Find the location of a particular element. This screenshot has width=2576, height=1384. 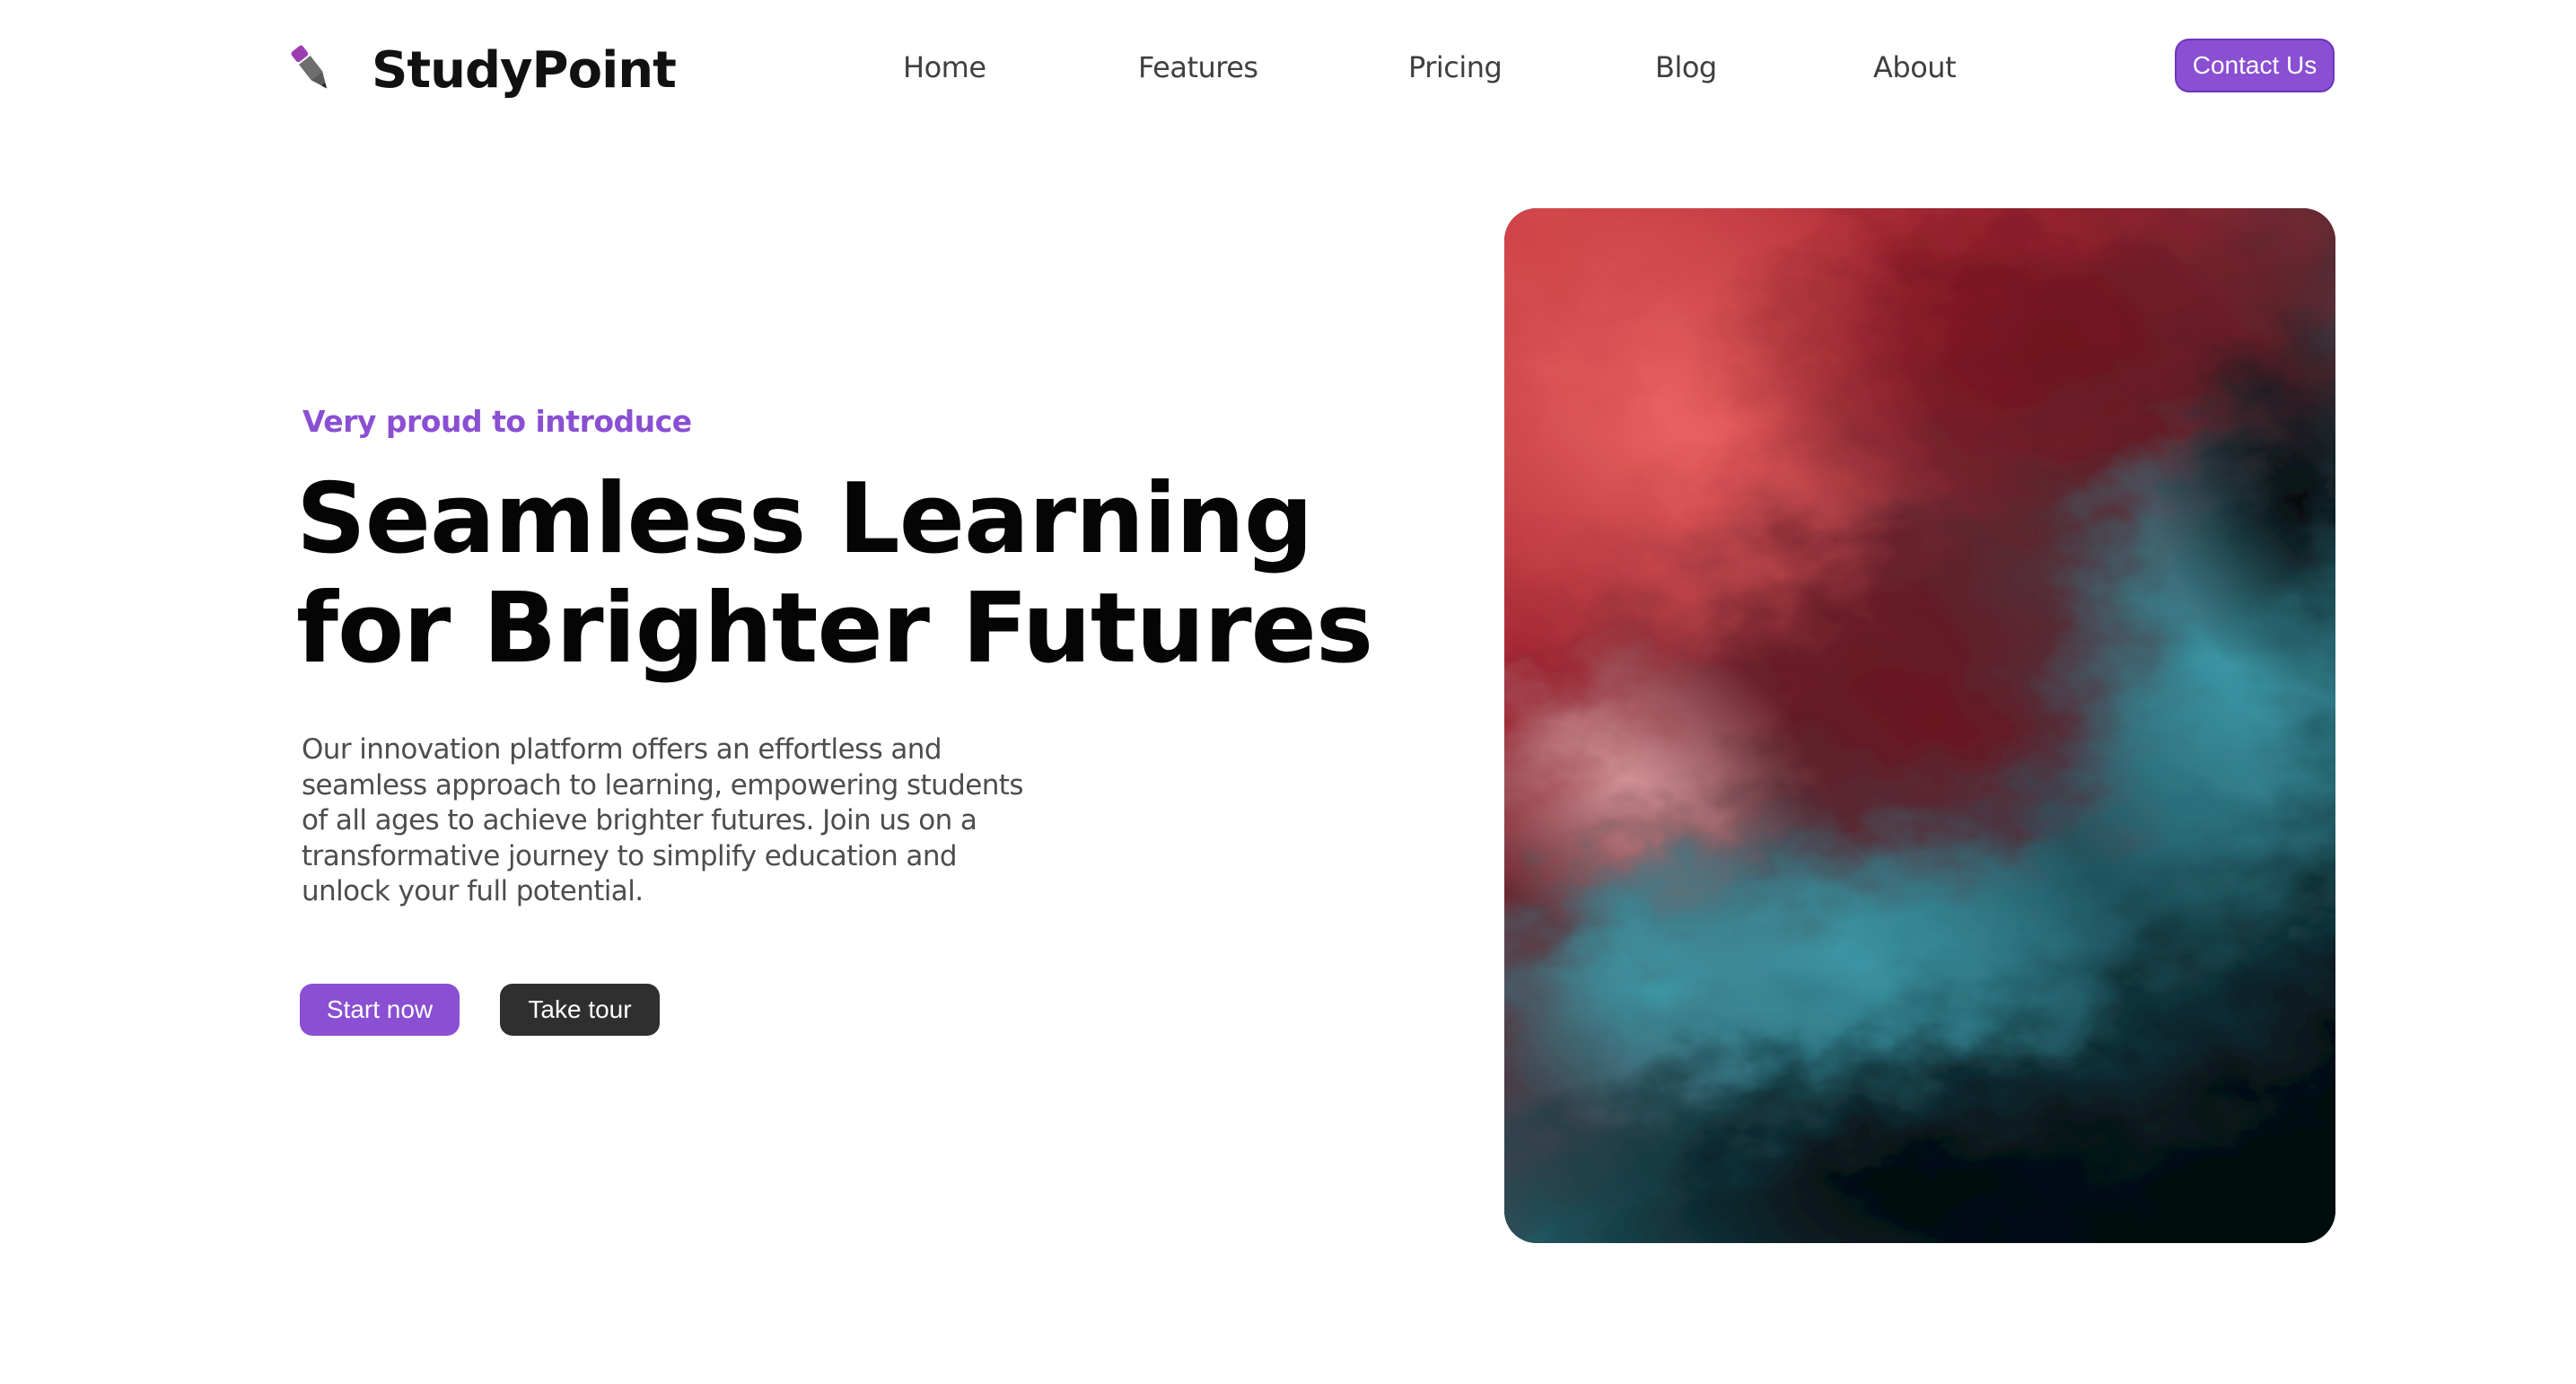

brand-logo: StudyPoint is located at coordinates (481, 70).